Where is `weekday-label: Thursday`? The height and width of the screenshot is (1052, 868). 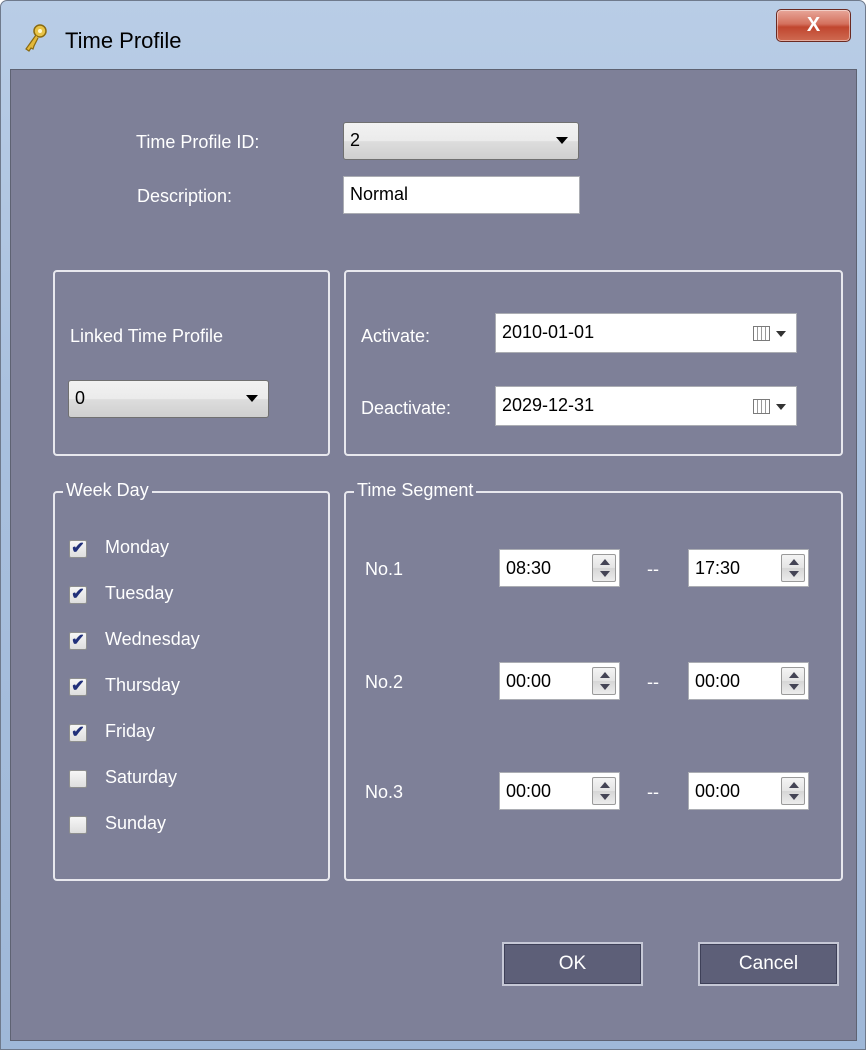
weekday-label: Thursday is located at coordinates (143, 685).